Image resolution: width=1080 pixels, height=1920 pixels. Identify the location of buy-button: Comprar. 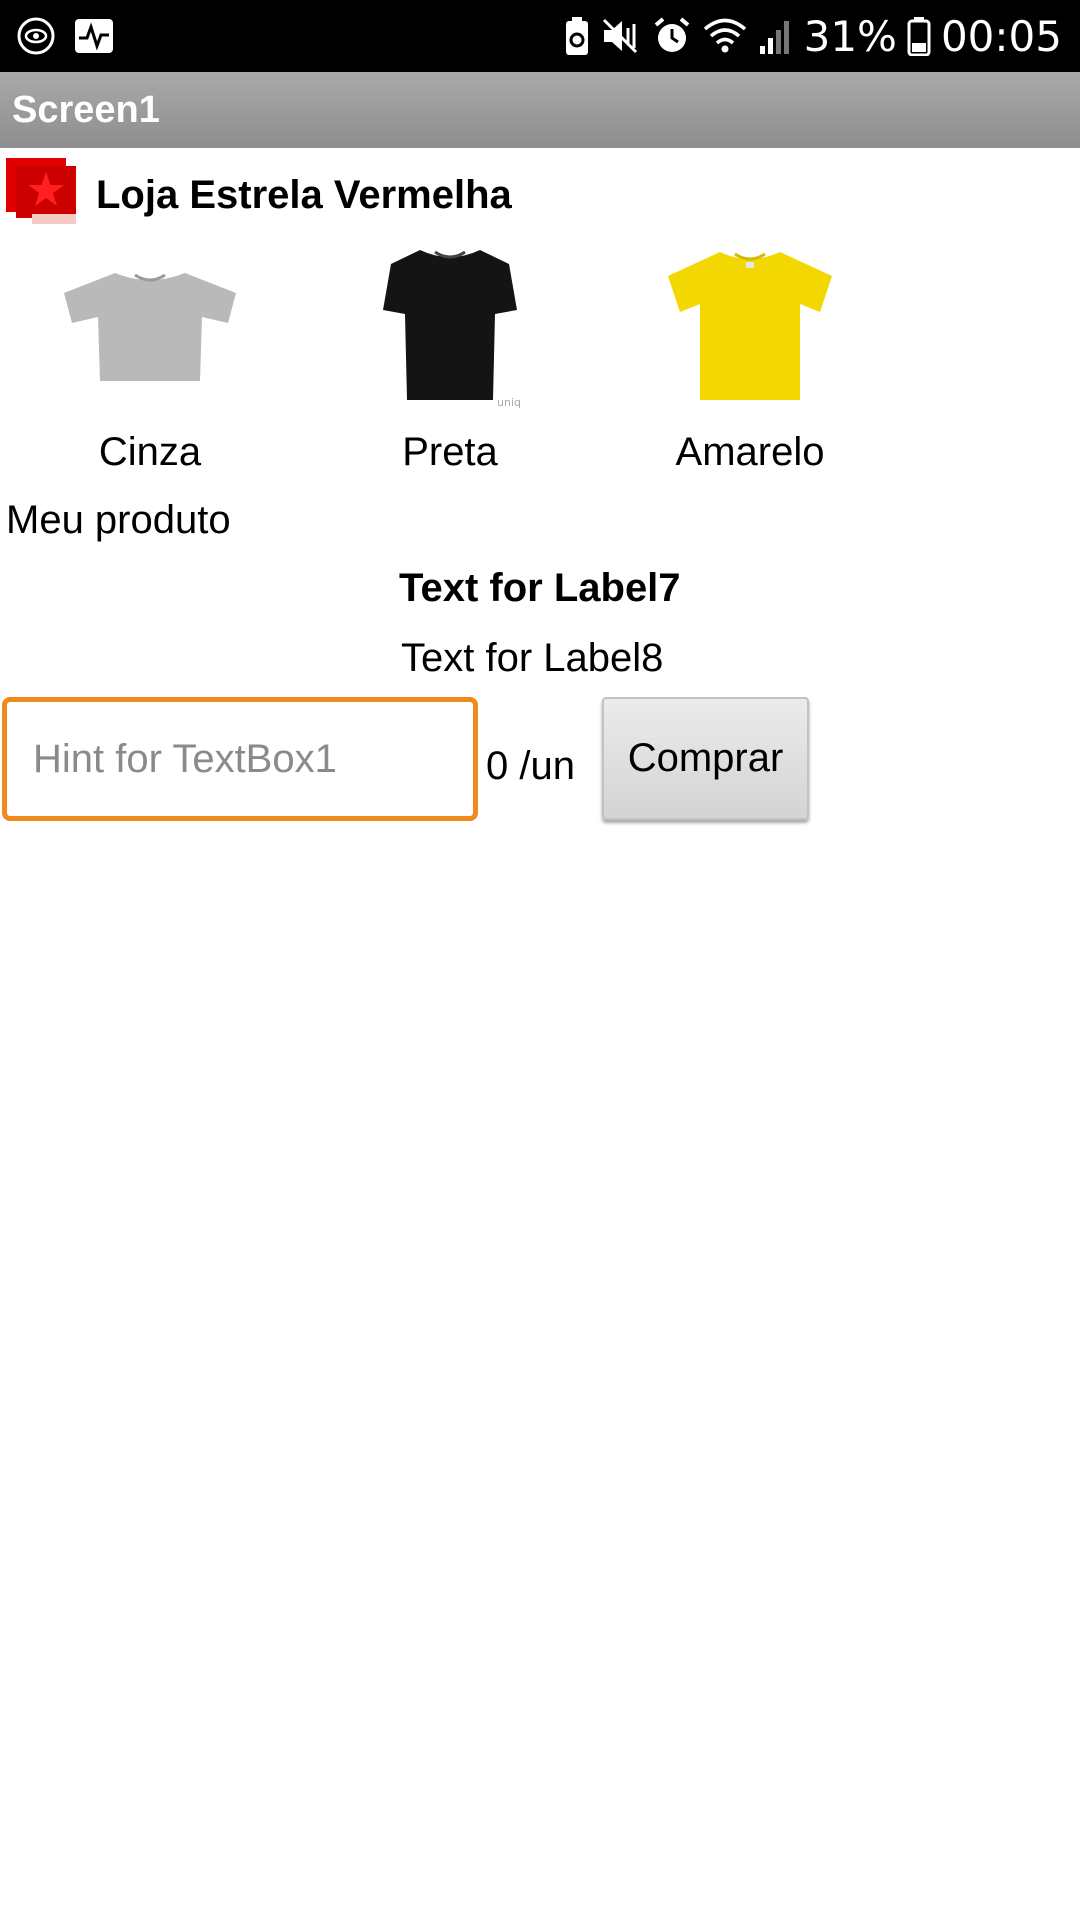
(705, 758).